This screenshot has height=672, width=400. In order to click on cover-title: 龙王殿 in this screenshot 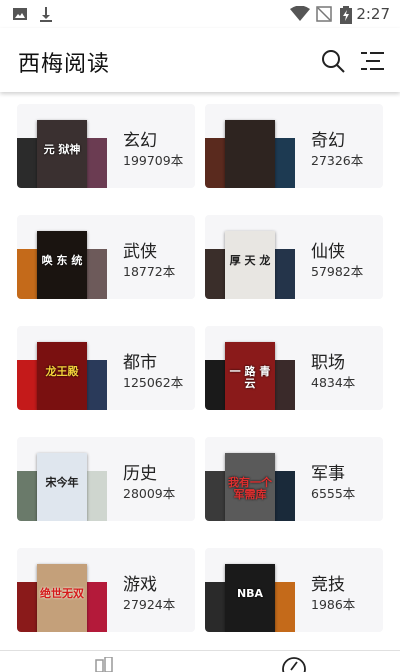, I will do `click(62, 371)`.